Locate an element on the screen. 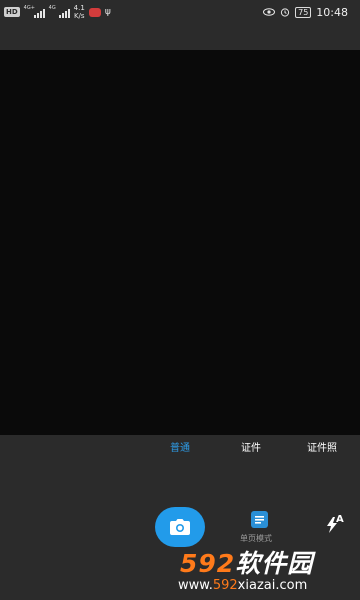  watermark-title: 592软件园 is located at coordinates (246, 562).